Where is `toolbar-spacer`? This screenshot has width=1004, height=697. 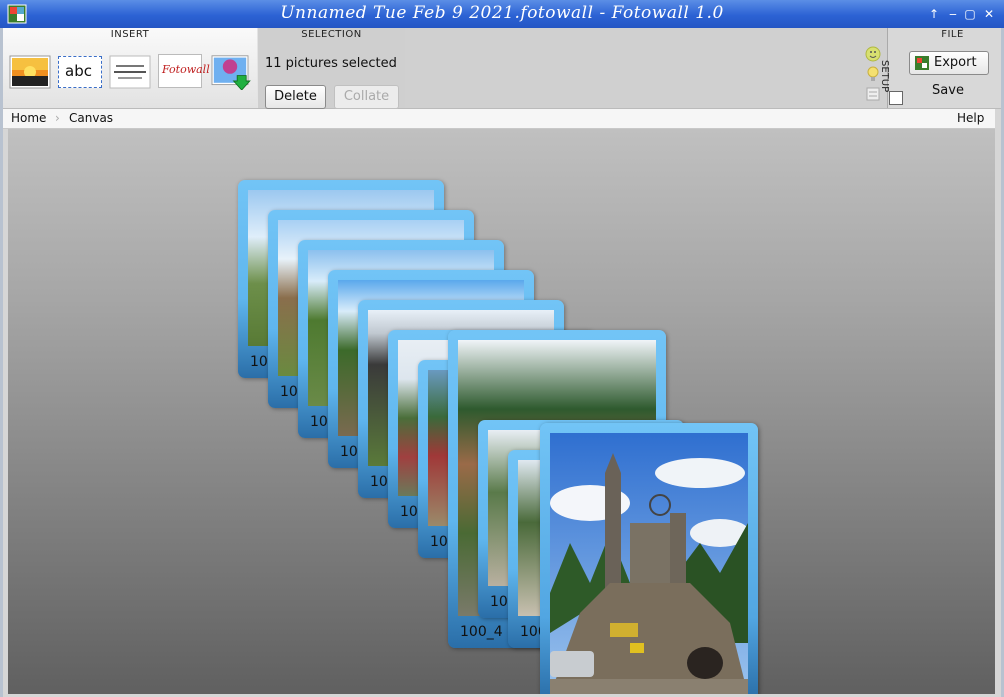 toolbar-spacer is located at coordinates (646, 68).